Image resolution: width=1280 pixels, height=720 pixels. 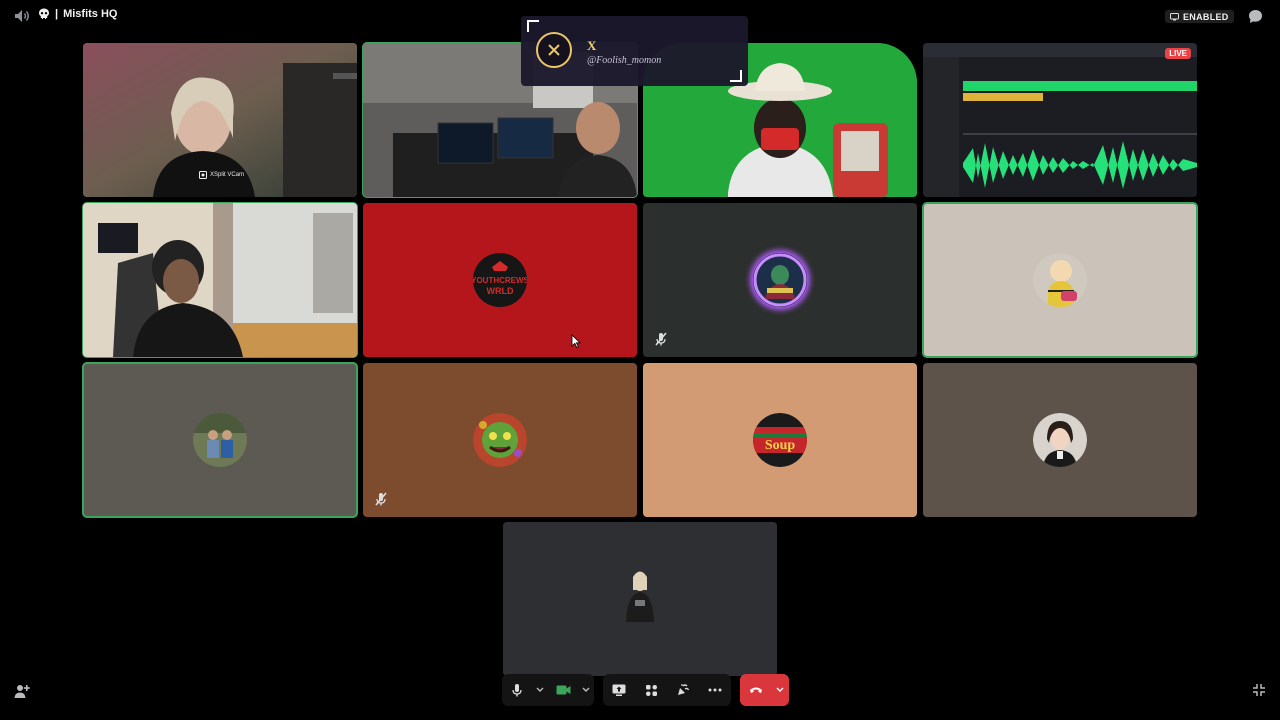 I want to click on speaker-icon, so click(x=22, y=16).